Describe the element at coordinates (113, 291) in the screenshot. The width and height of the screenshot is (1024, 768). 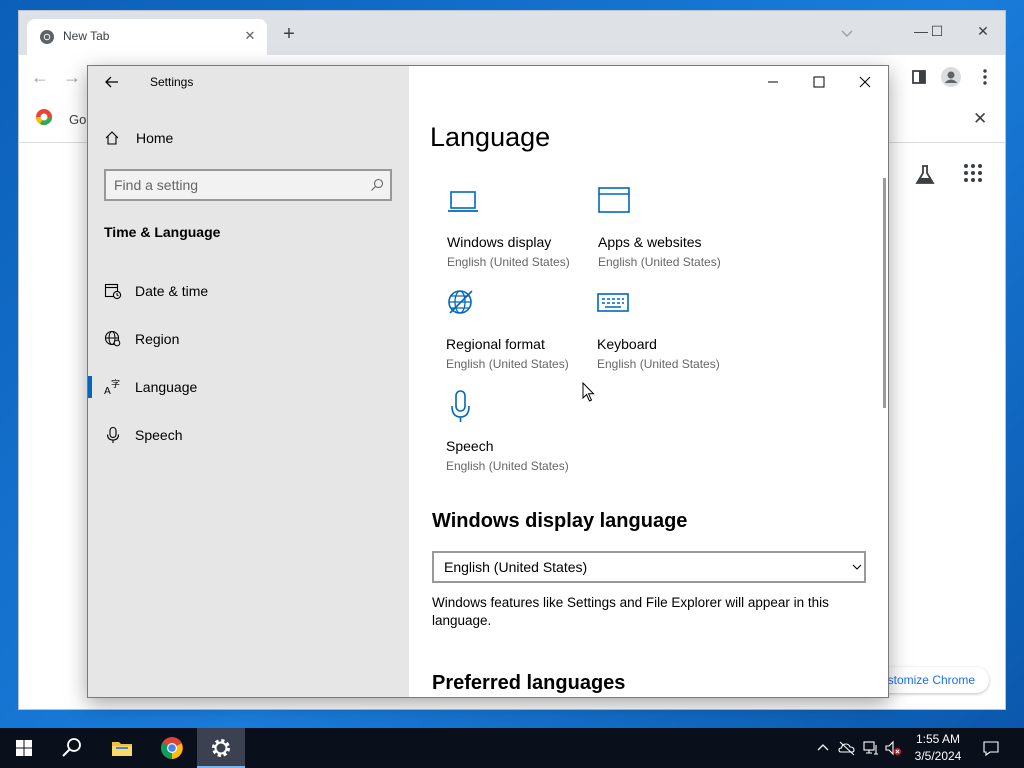
I see `calendar-clock-icon` at that location.